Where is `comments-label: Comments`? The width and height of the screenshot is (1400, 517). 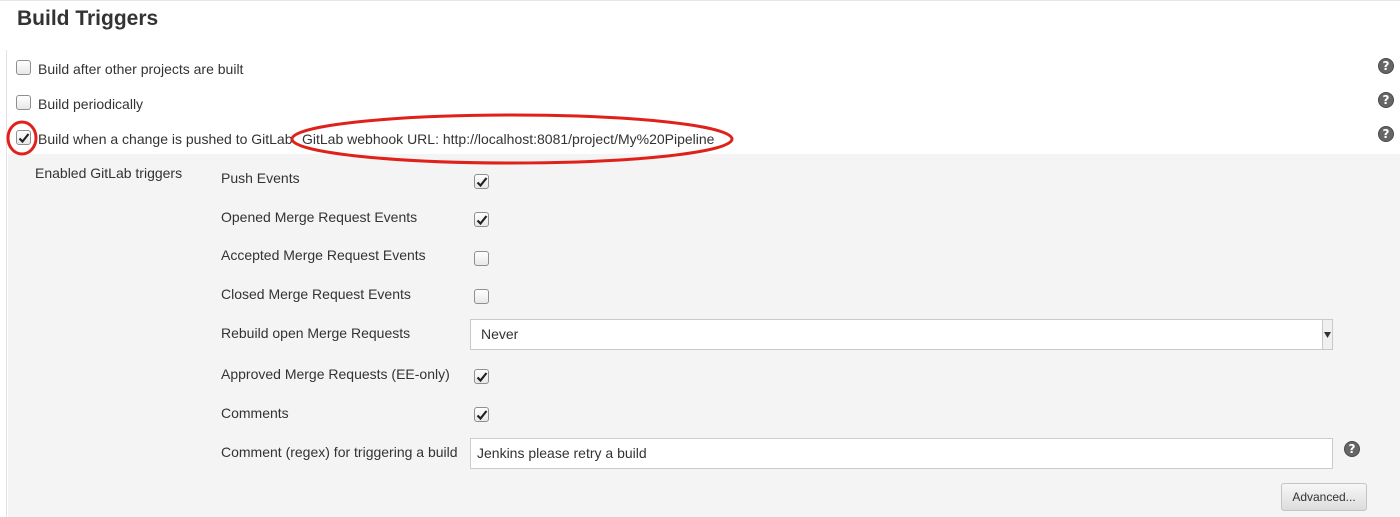 comments-label: Comments is located at coordinates (255, 413).